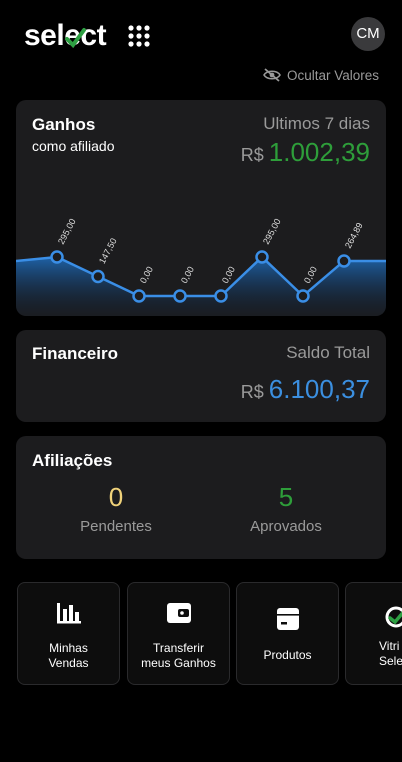 This screenshot has width=402, height=762. Describe the element at coordinates (354, 235) in the screenshot. I see `chart-data-label: 264,89` at that location.